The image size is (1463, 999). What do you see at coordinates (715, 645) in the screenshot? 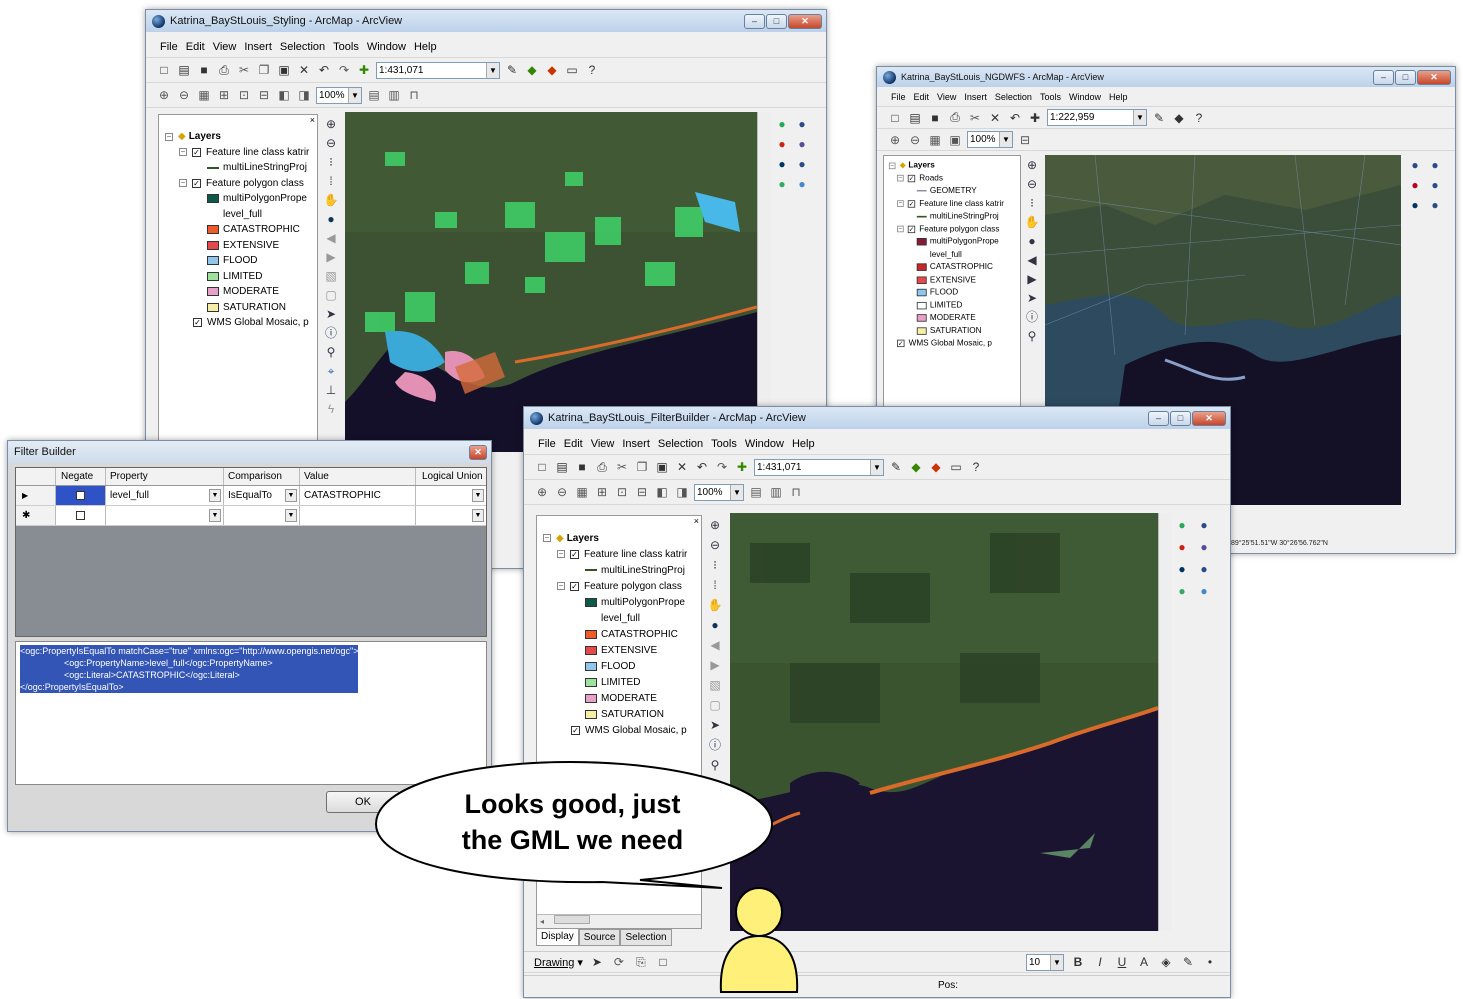
I see `back-icon: ◀` at bounding box center [715, 645].